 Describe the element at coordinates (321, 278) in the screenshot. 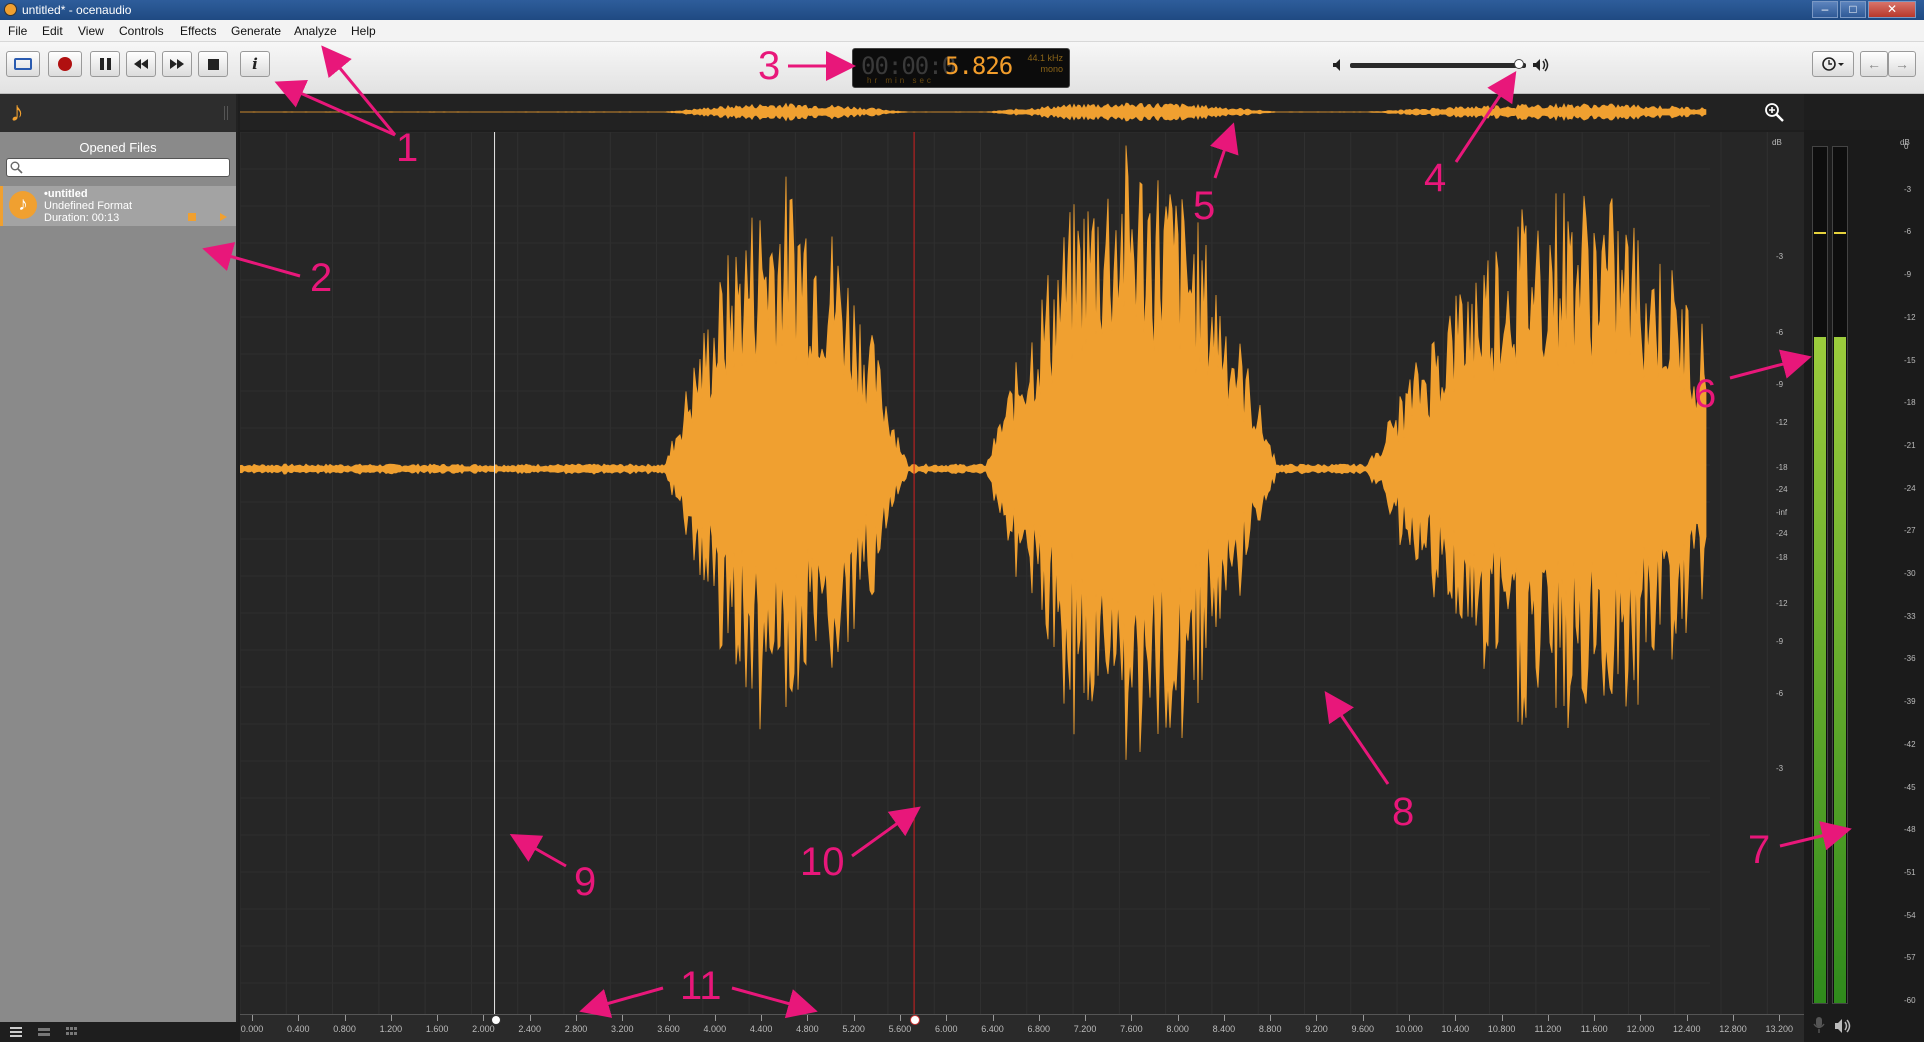

I see `annotation-2: 2` at that location.